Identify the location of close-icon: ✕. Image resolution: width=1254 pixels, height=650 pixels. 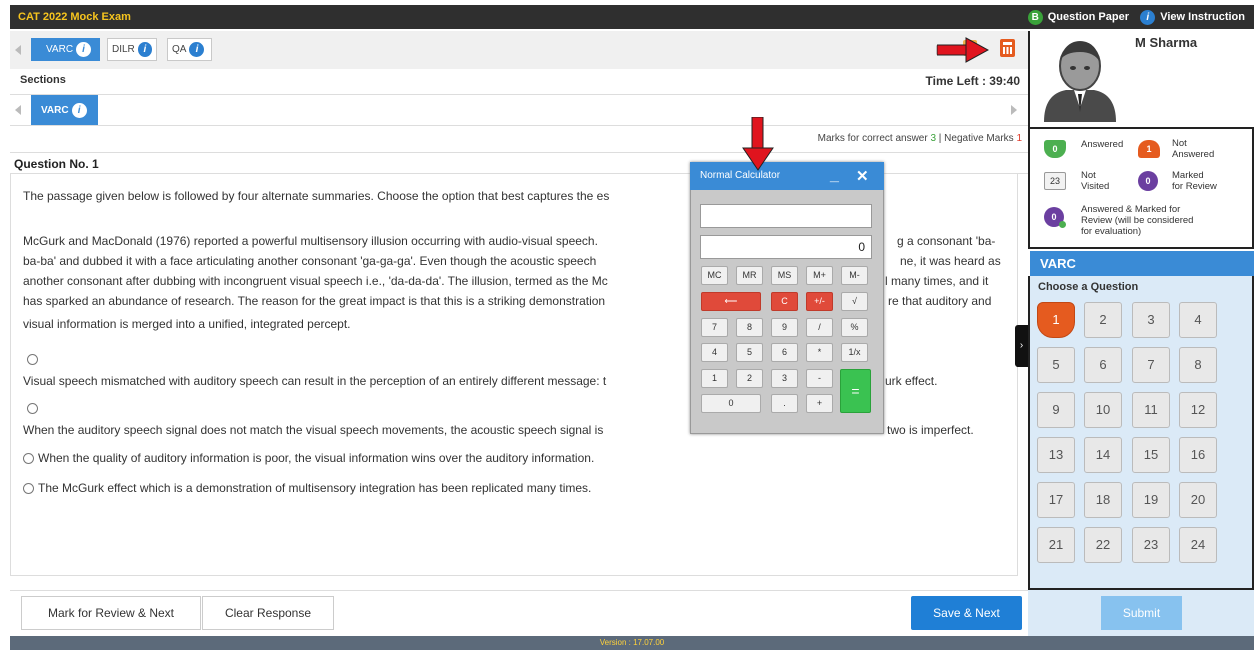
(862, 176).